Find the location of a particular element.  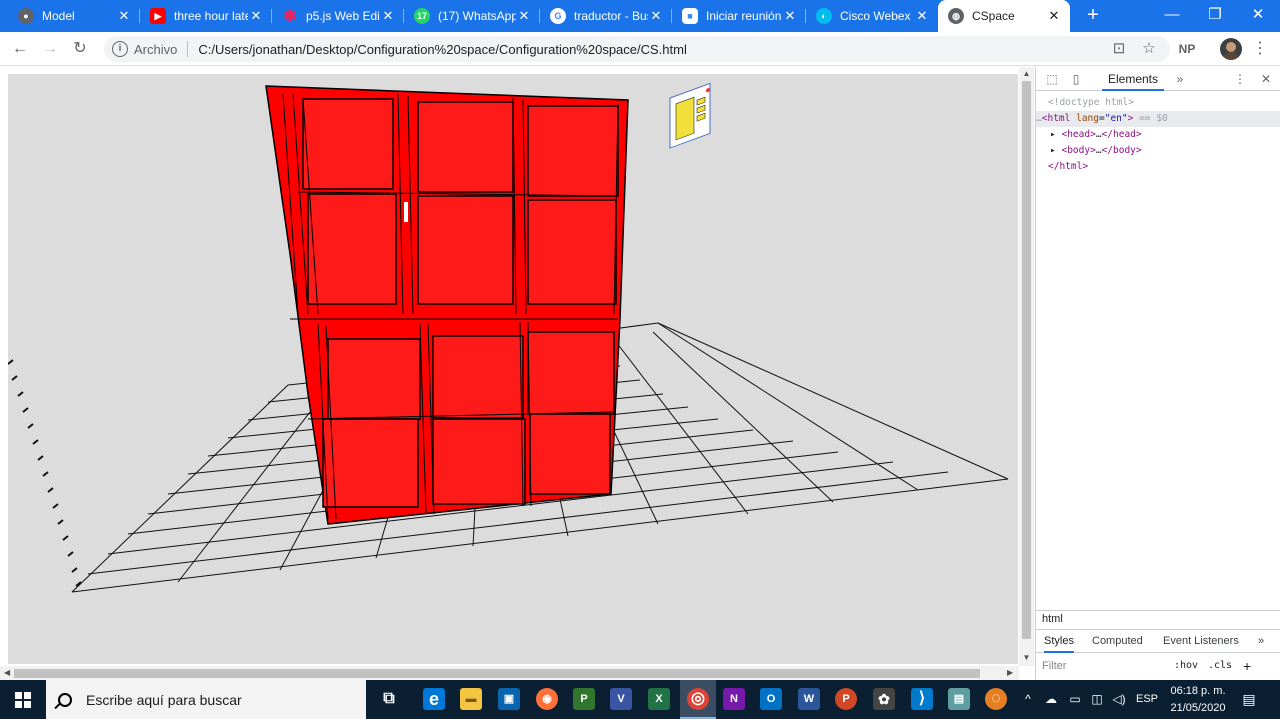

new-tab-button: + is located at coordinates (1093, 15).